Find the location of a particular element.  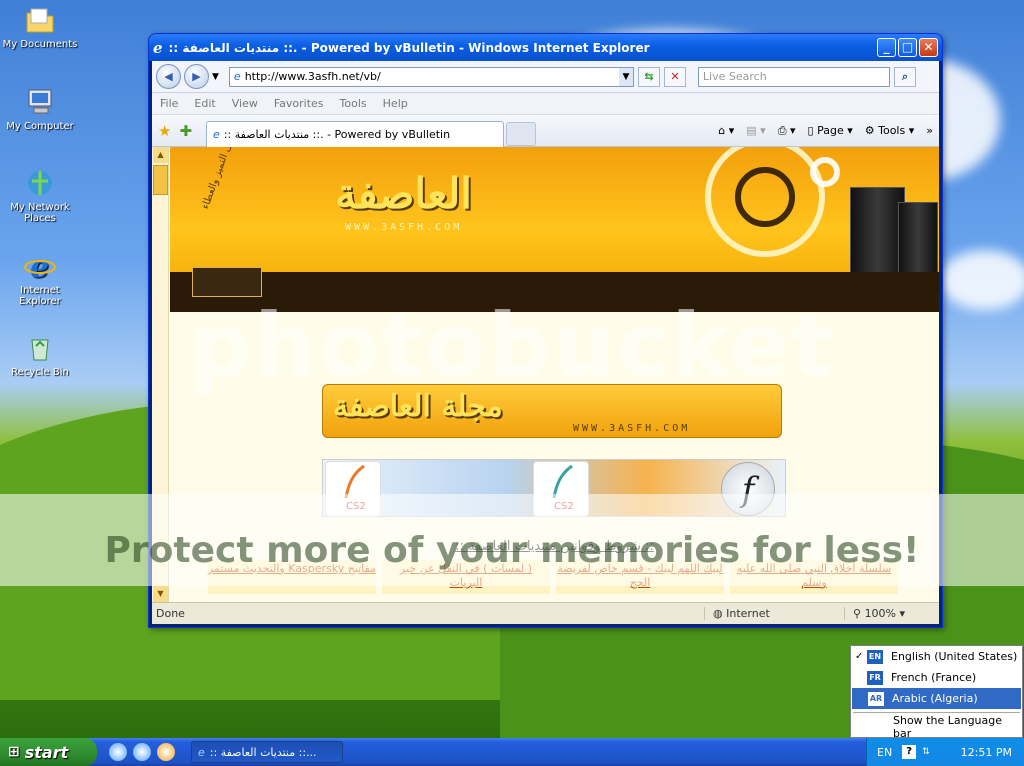

forward-button: ▶ is located at coordinates (196, 76).